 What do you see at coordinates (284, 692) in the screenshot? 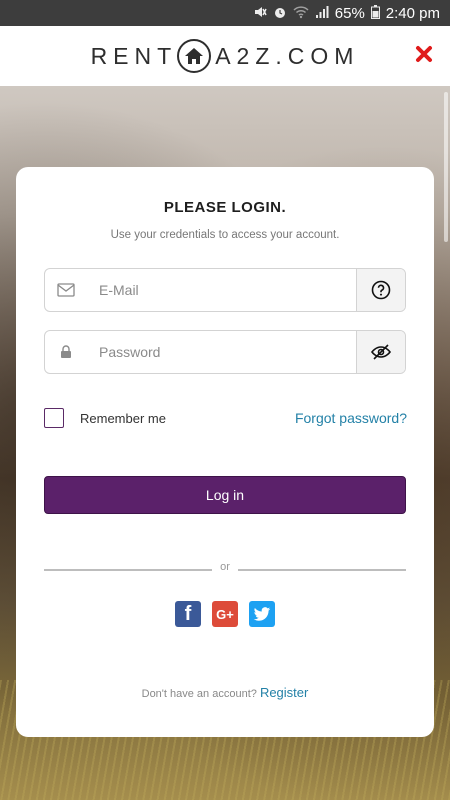
I see `register-link: Register` at bounding box center [284, 692].